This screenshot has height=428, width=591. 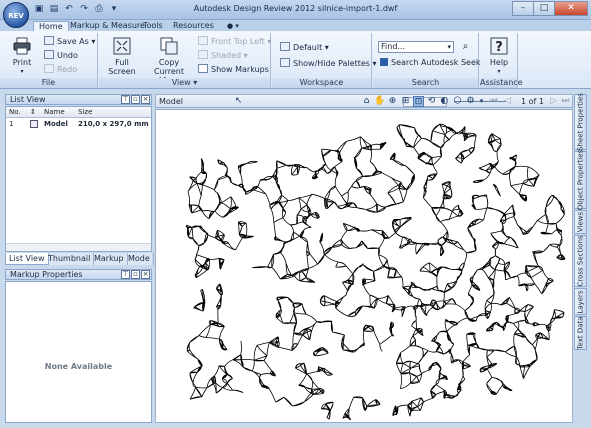 What do you see at coordinates (78, 247) in the screenshot?
I see `horizontal-scrollbar` at bounding box center [78, 247].